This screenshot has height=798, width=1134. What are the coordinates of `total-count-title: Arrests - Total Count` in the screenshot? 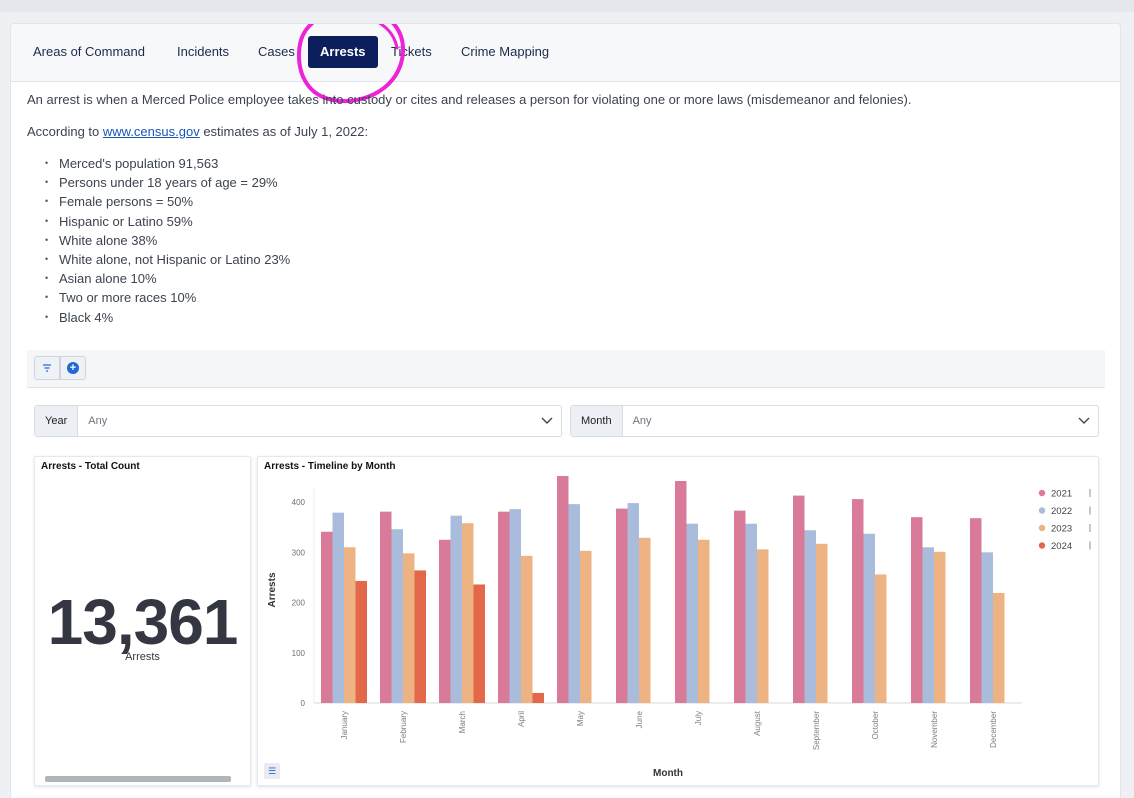 It's located at (90, 466).